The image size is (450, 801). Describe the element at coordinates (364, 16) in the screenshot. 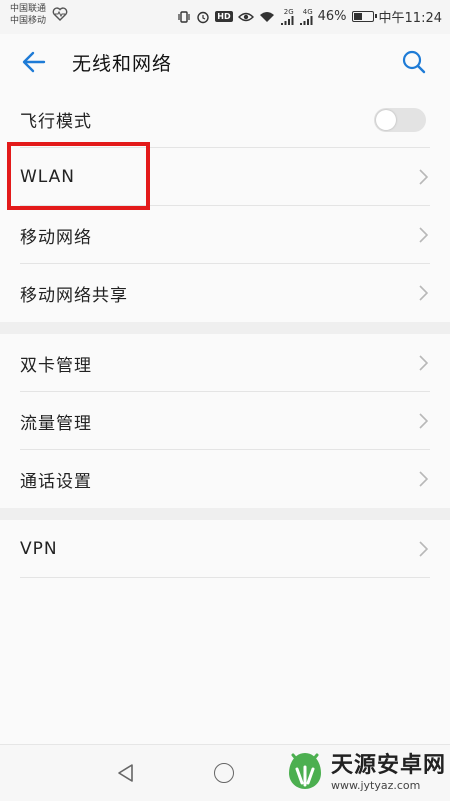

I see `battery-icon` at that location.